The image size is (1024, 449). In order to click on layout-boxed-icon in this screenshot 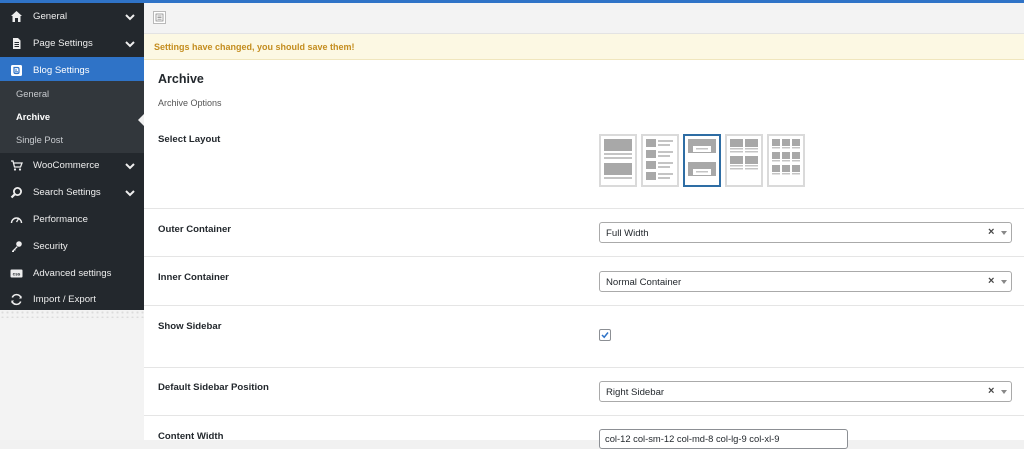, I will do `click(702, 157)`.